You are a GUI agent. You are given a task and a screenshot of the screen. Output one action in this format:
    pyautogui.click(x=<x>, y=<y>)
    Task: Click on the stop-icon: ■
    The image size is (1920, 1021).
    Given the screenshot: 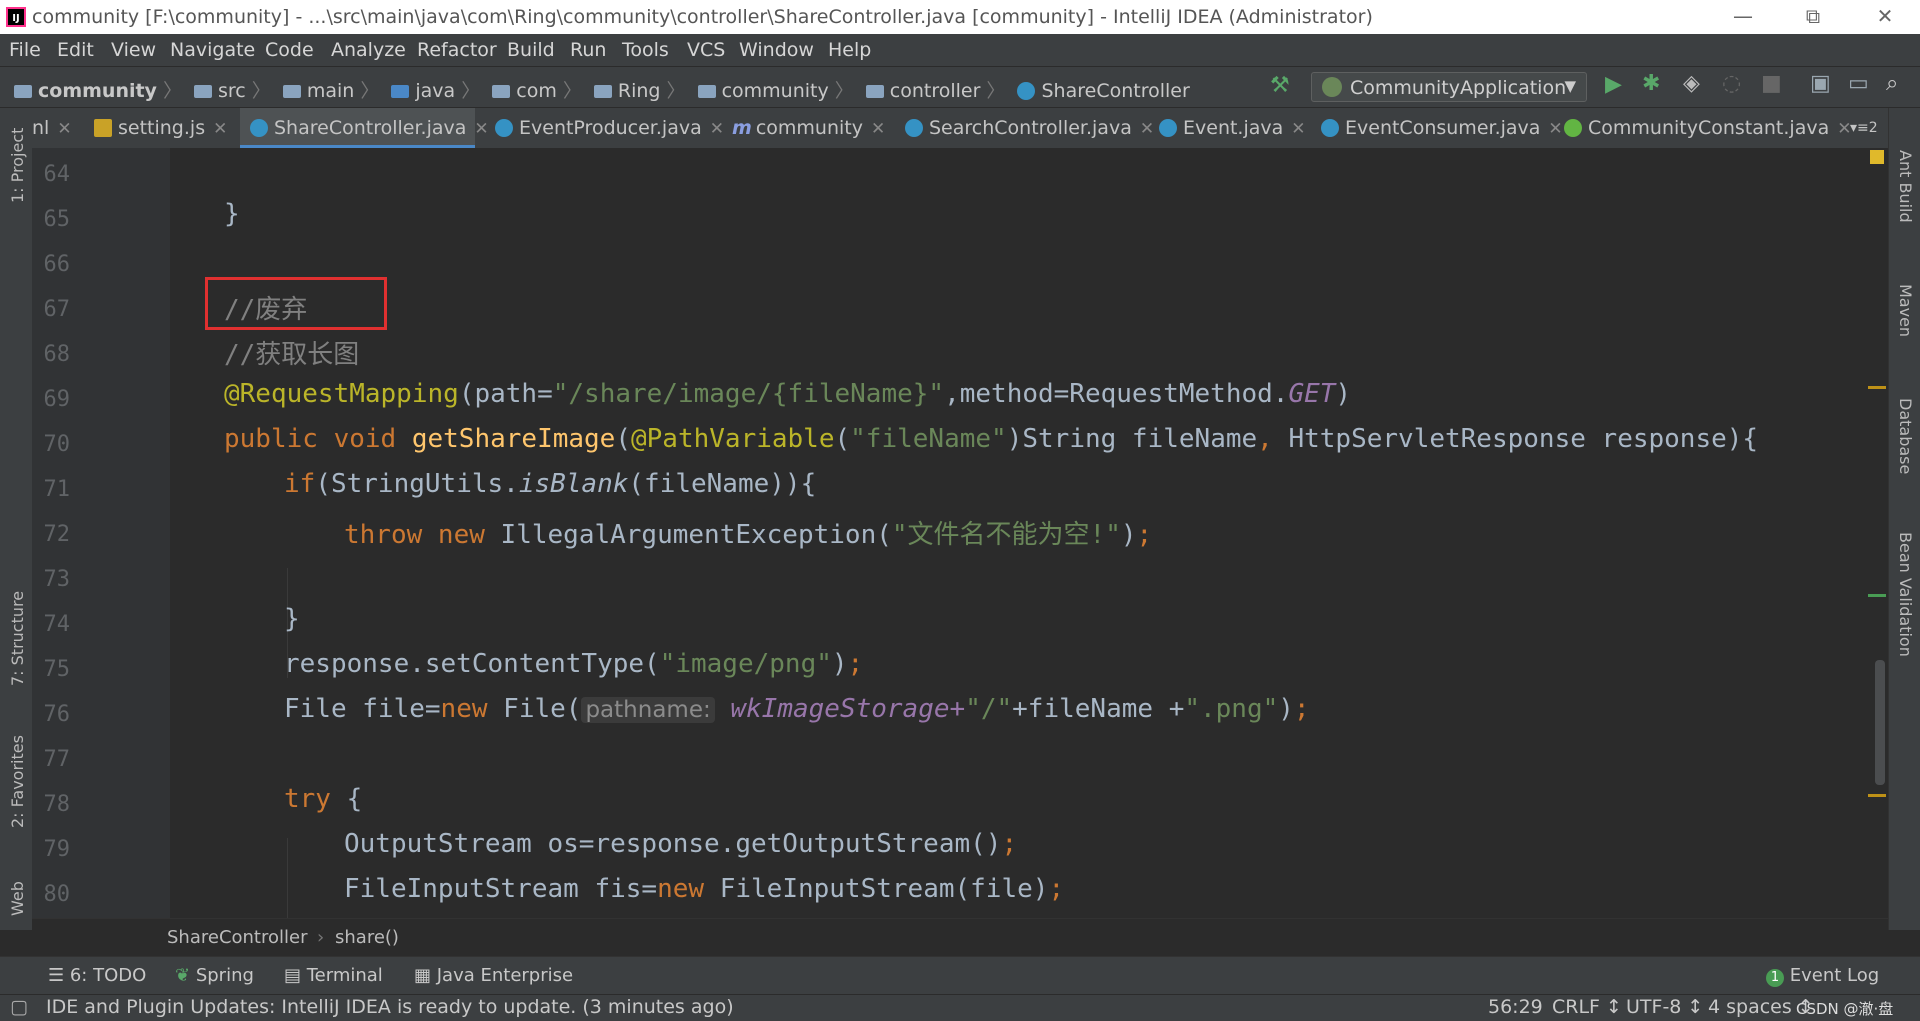 What is the action you would take?
    pyautogui.click(x=1771, y=83)
    